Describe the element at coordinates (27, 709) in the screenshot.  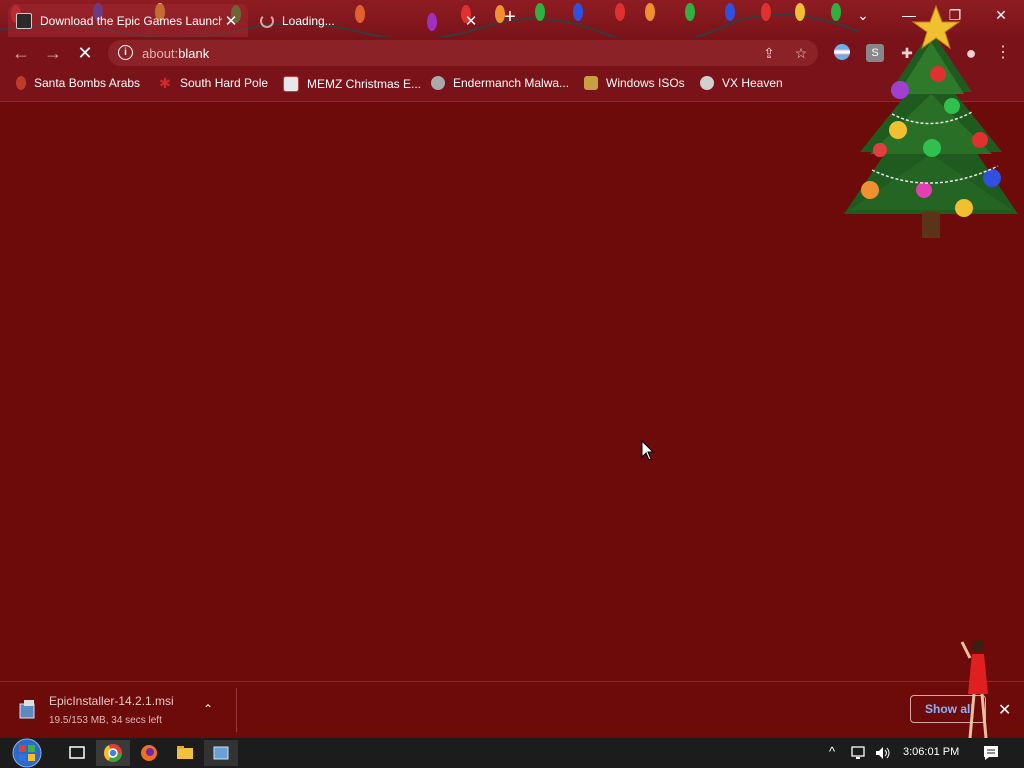
I see `msi-installer-icon` at that location.